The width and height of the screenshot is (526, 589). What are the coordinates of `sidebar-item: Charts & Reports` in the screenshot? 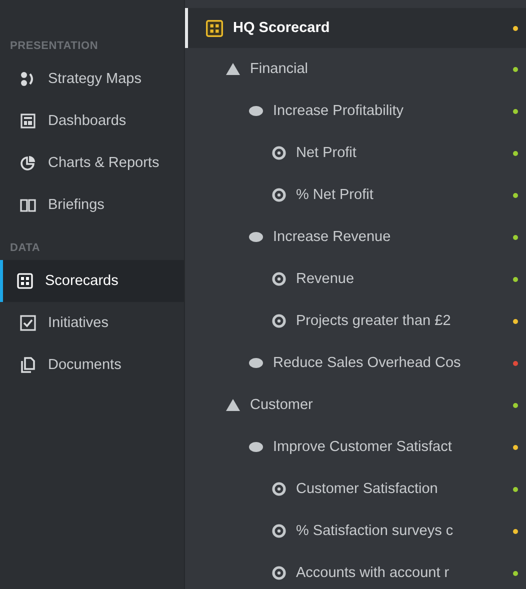 It's located at (92, 163).